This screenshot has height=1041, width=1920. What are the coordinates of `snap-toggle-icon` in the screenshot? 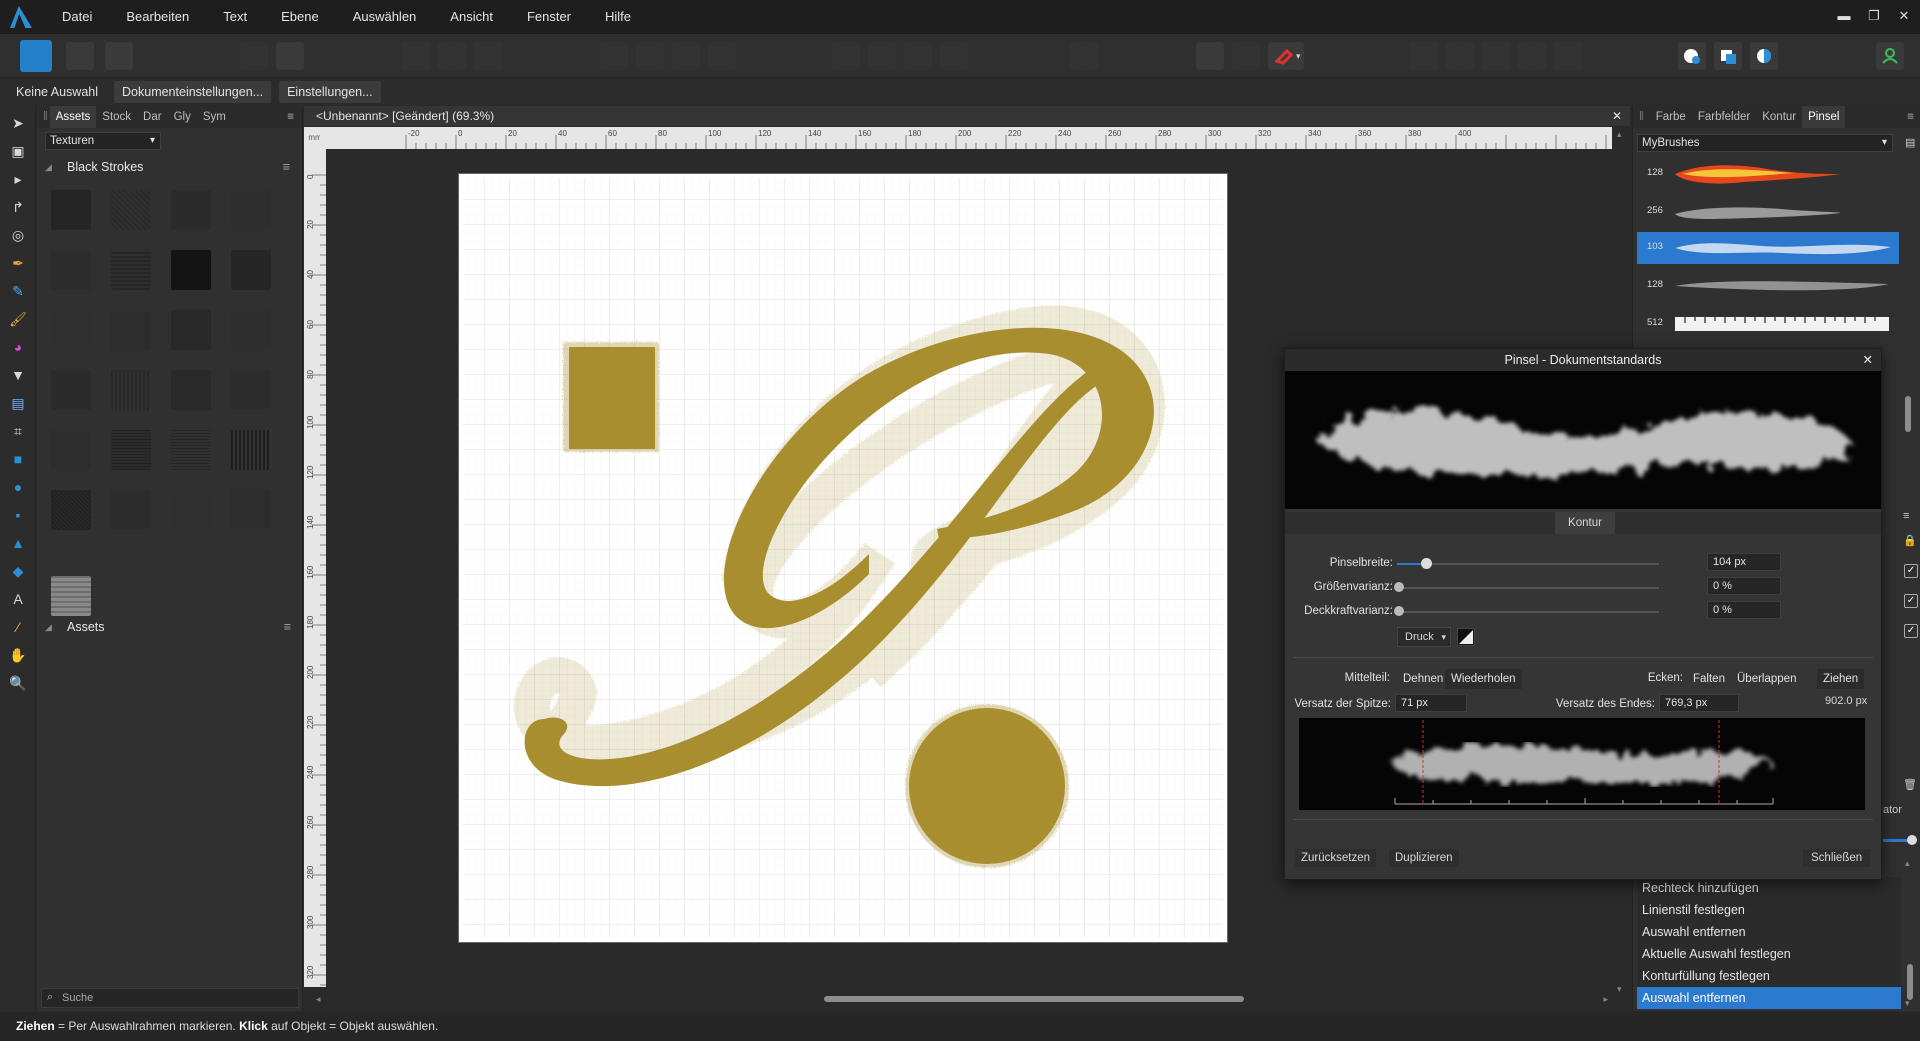 It's located at (1246, 56).